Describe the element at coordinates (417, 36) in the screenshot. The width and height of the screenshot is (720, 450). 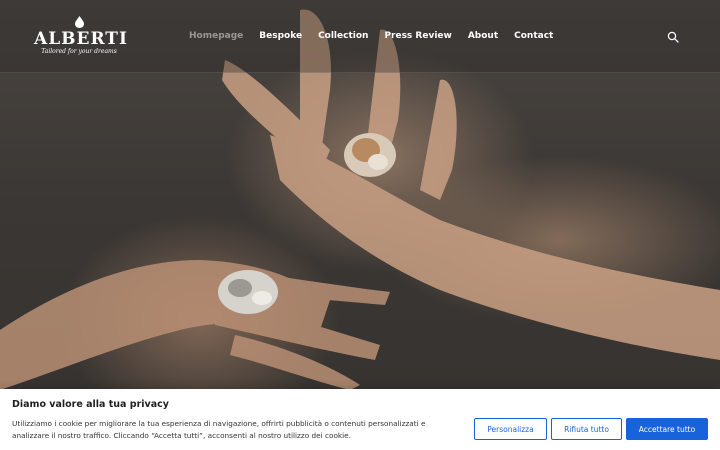
I see `nav-item-press-review: Press Review` at that location.